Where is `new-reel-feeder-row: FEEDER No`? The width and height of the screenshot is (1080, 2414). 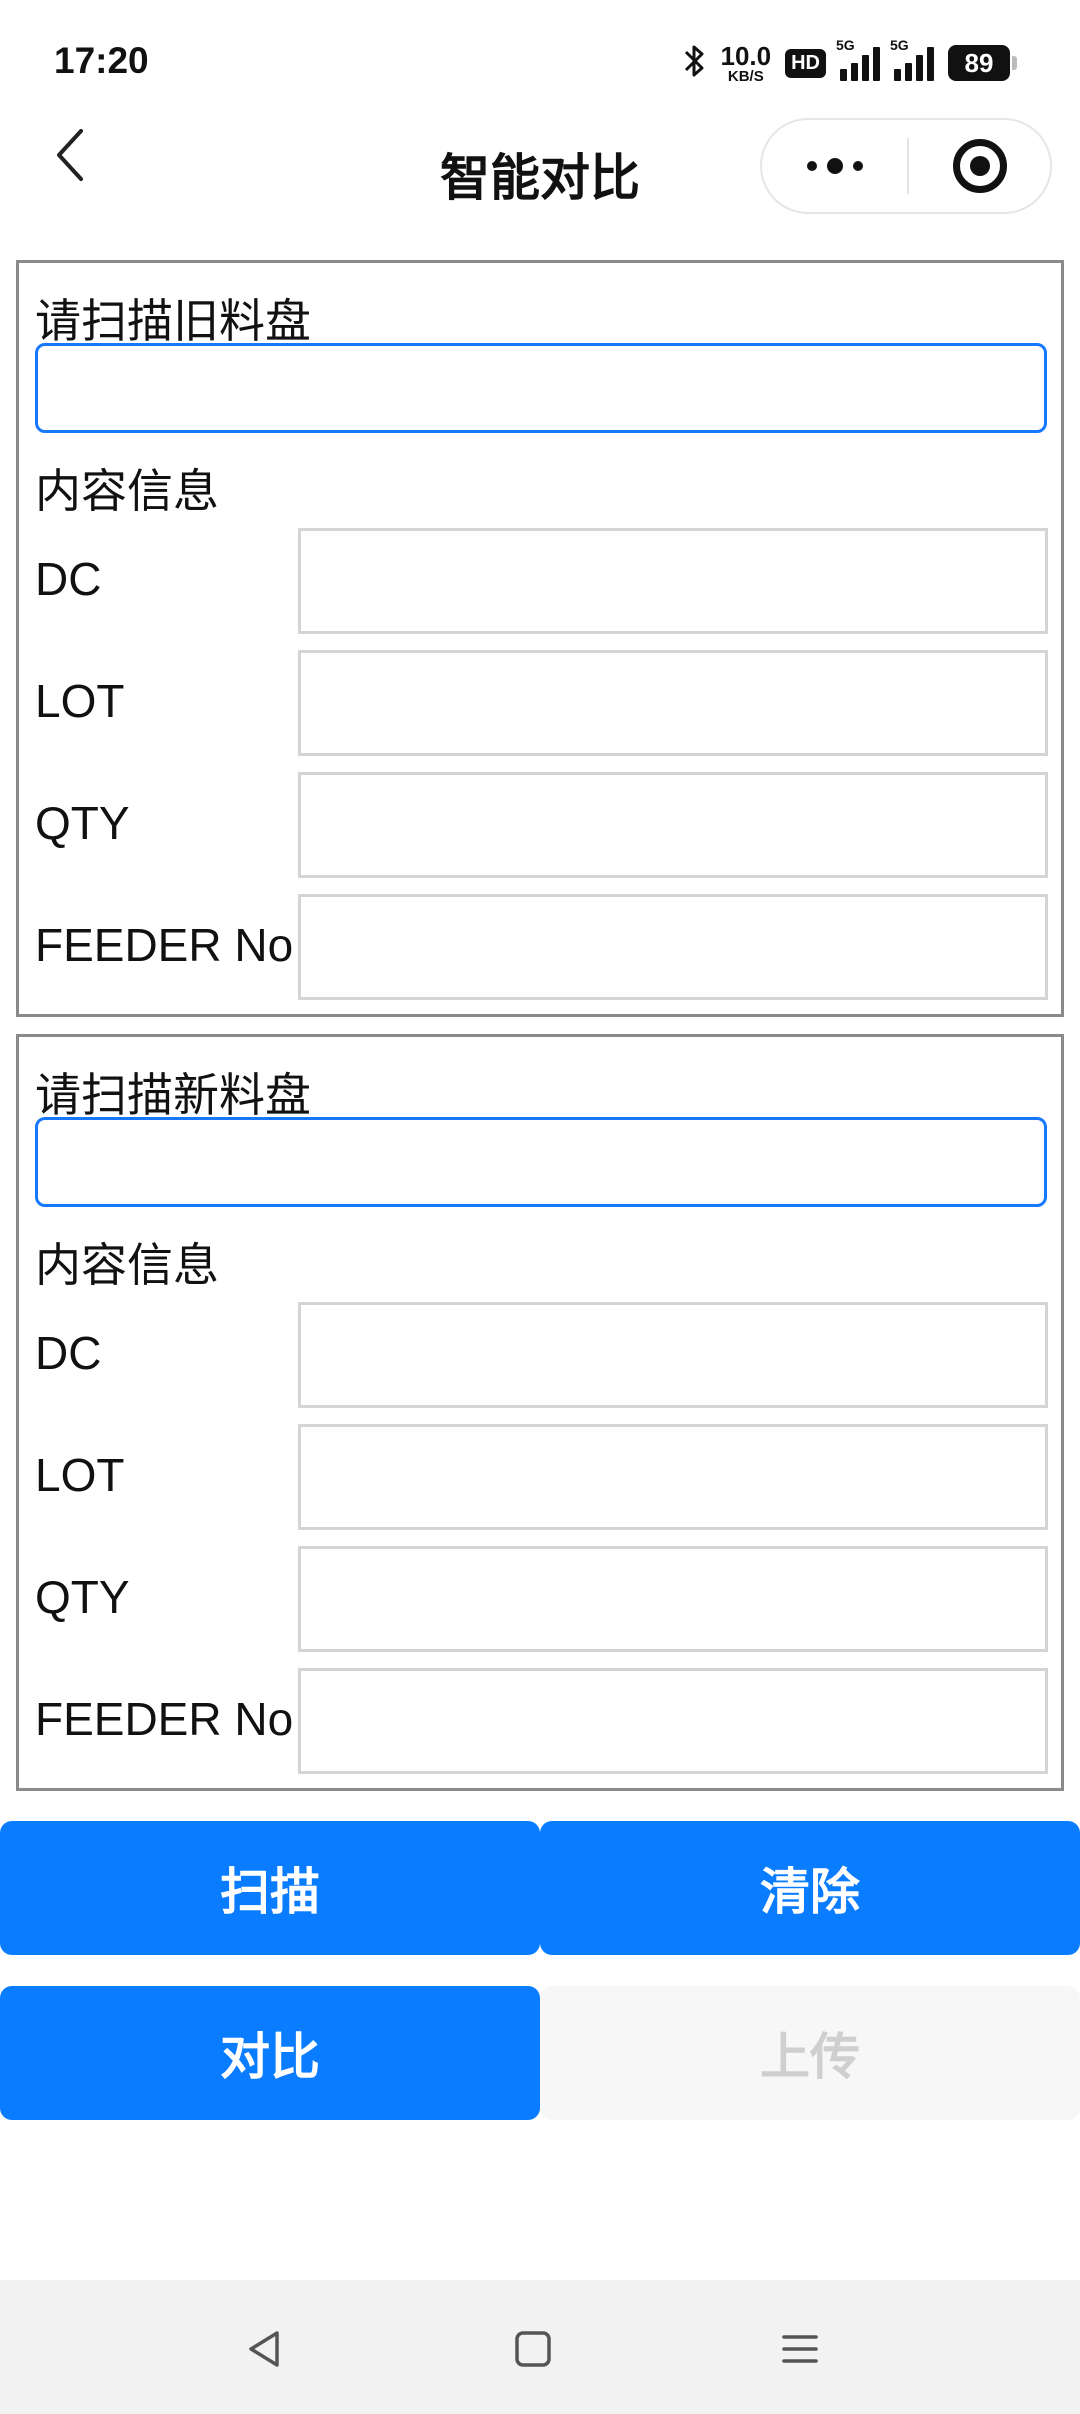 new-reel-feeder-row: FEEDER No is located at coordinates (540, 1721).